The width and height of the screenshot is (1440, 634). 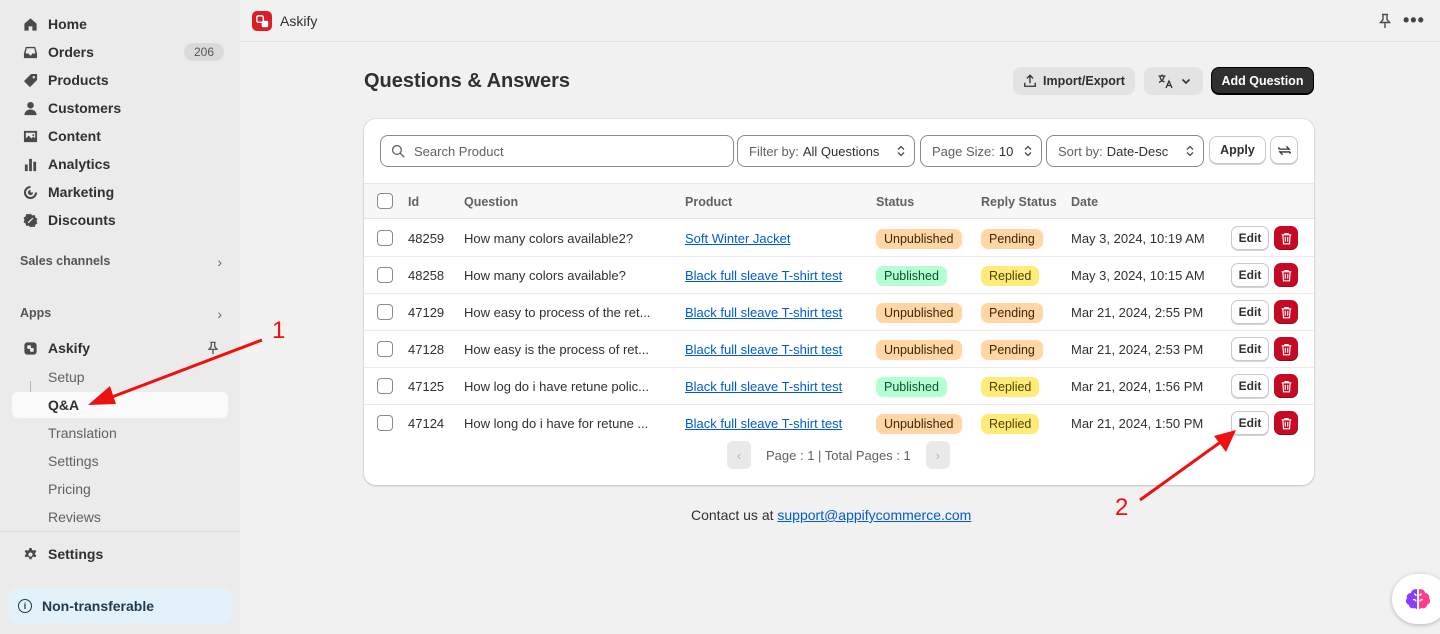 I want to click on sub-item-translation: Translation, so click(x=120, y=433).